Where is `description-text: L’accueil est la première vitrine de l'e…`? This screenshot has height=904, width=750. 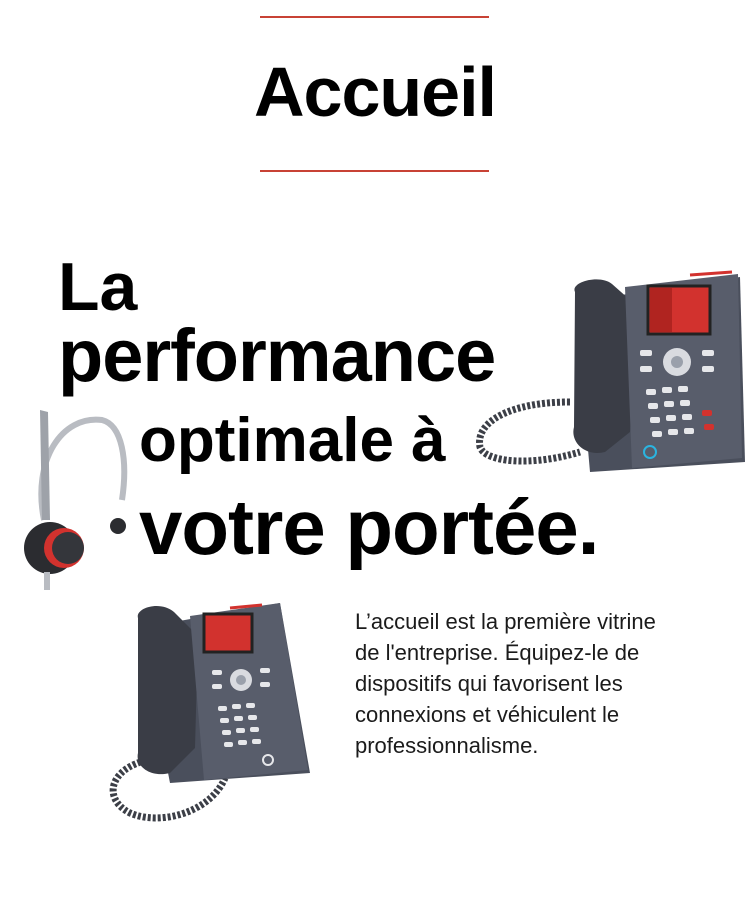 description-text: L’accueil est la première vitrine de l'e… is located at coordinates (505, 683).